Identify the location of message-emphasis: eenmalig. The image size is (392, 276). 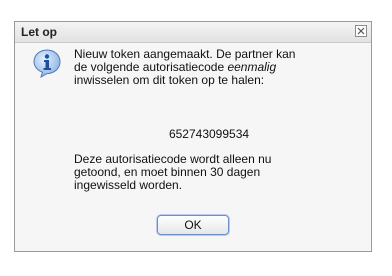
(252, 67).